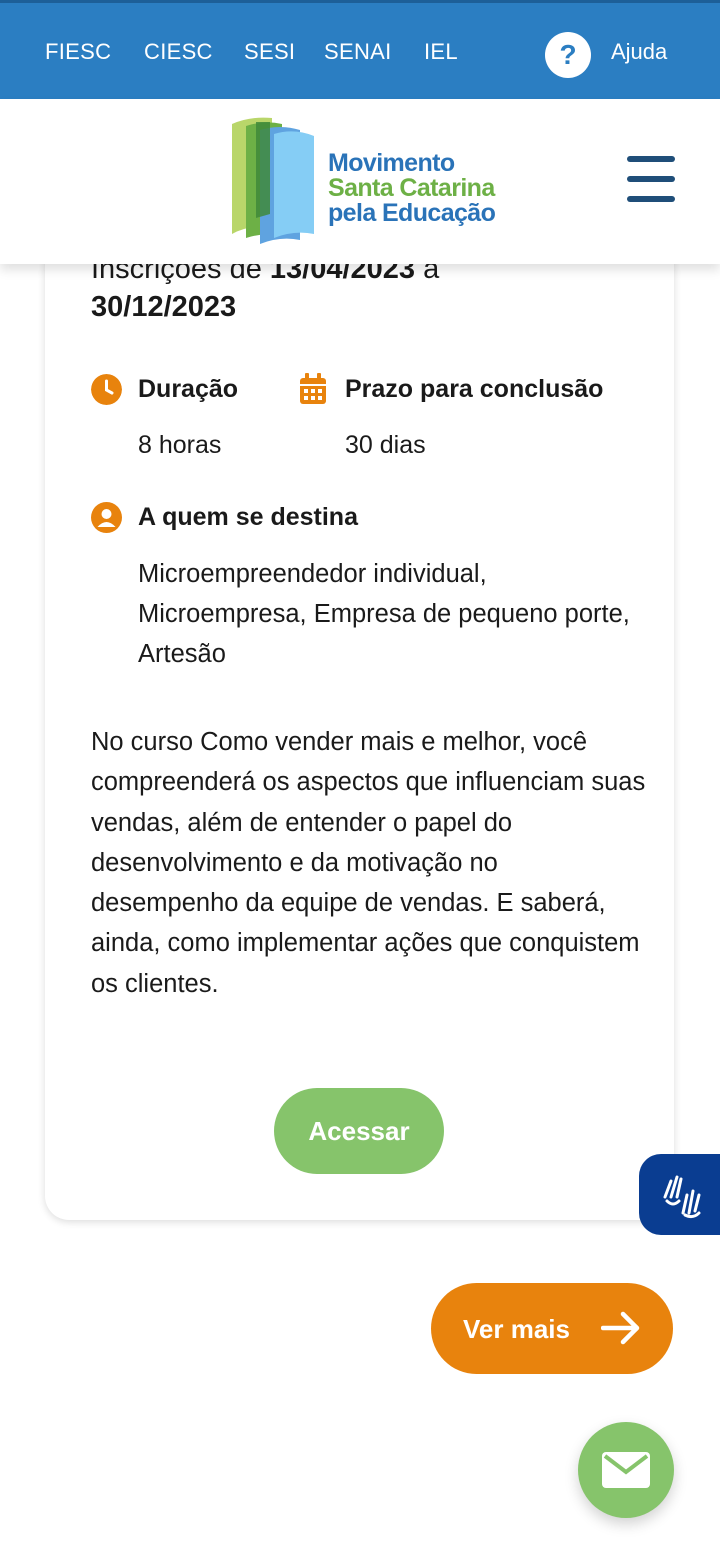 This screenshot has width=720, height=1551. Describe the element at coordinates (412, 213) in the screenshot. I see `logo-line-3: pela Educação` at that location.